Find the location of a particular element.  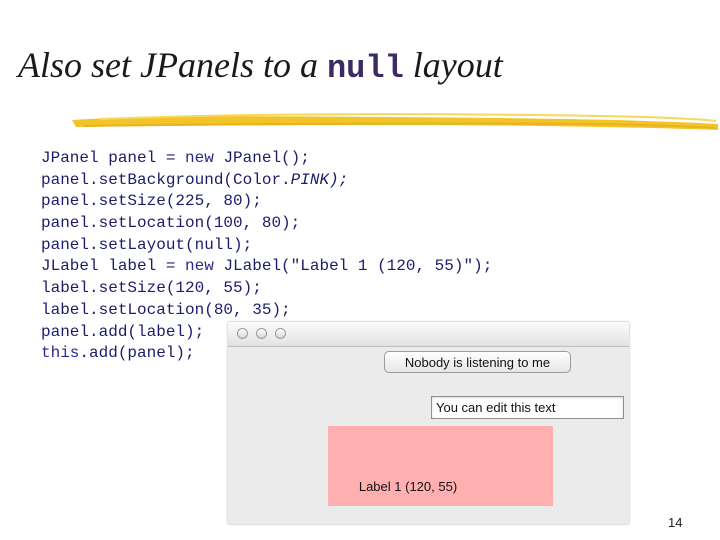

code-line: JPanel panel = new JPanel(); is located at coordinates (266, 159).